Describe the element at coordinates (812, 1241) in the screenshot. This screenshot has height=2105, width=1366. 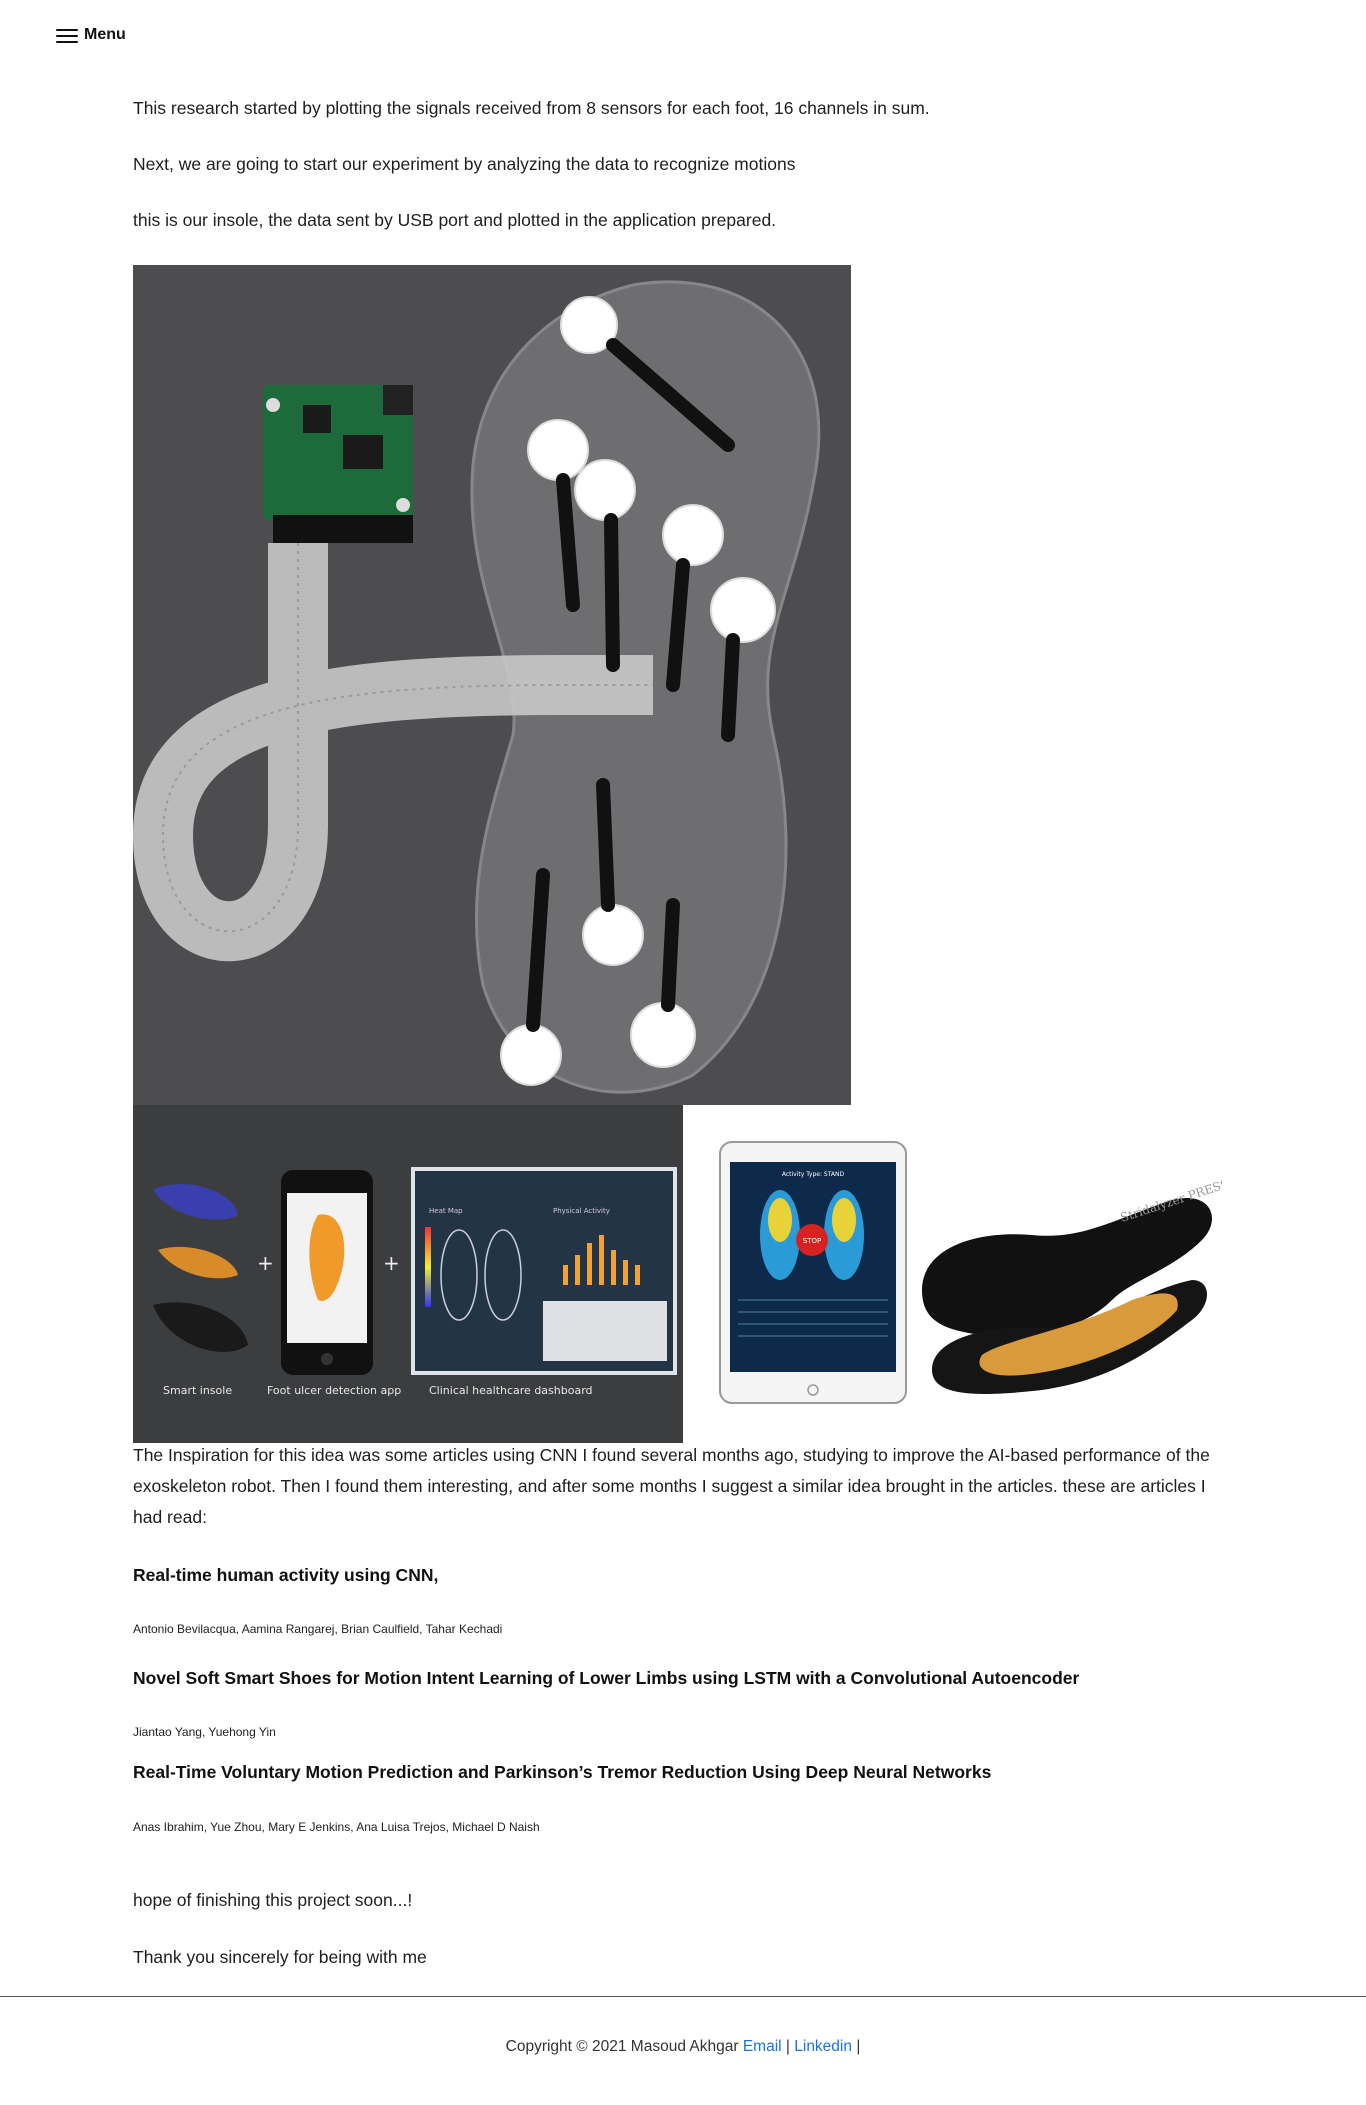
I see `tablet-stop-label: STOP` at that location.